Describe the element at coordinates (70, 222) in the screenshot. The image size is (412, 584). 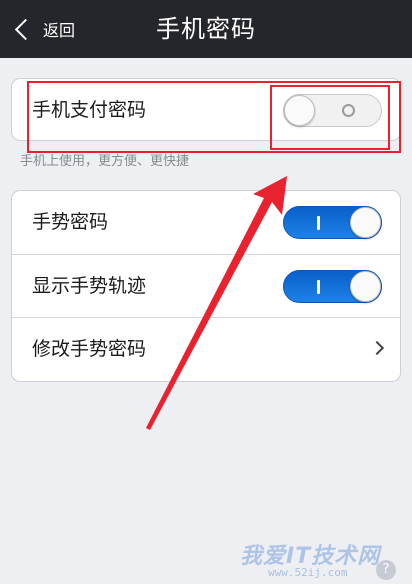
I see `gesture-password-label: 手势密码` at that location.